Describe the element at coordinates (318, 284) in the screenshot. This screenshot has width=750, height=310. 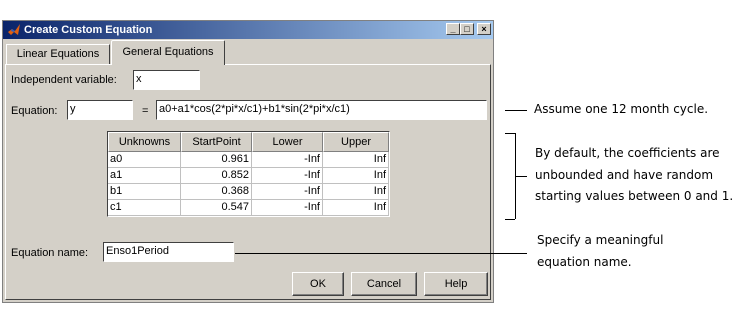
I see `ok-button: OK` at that location.